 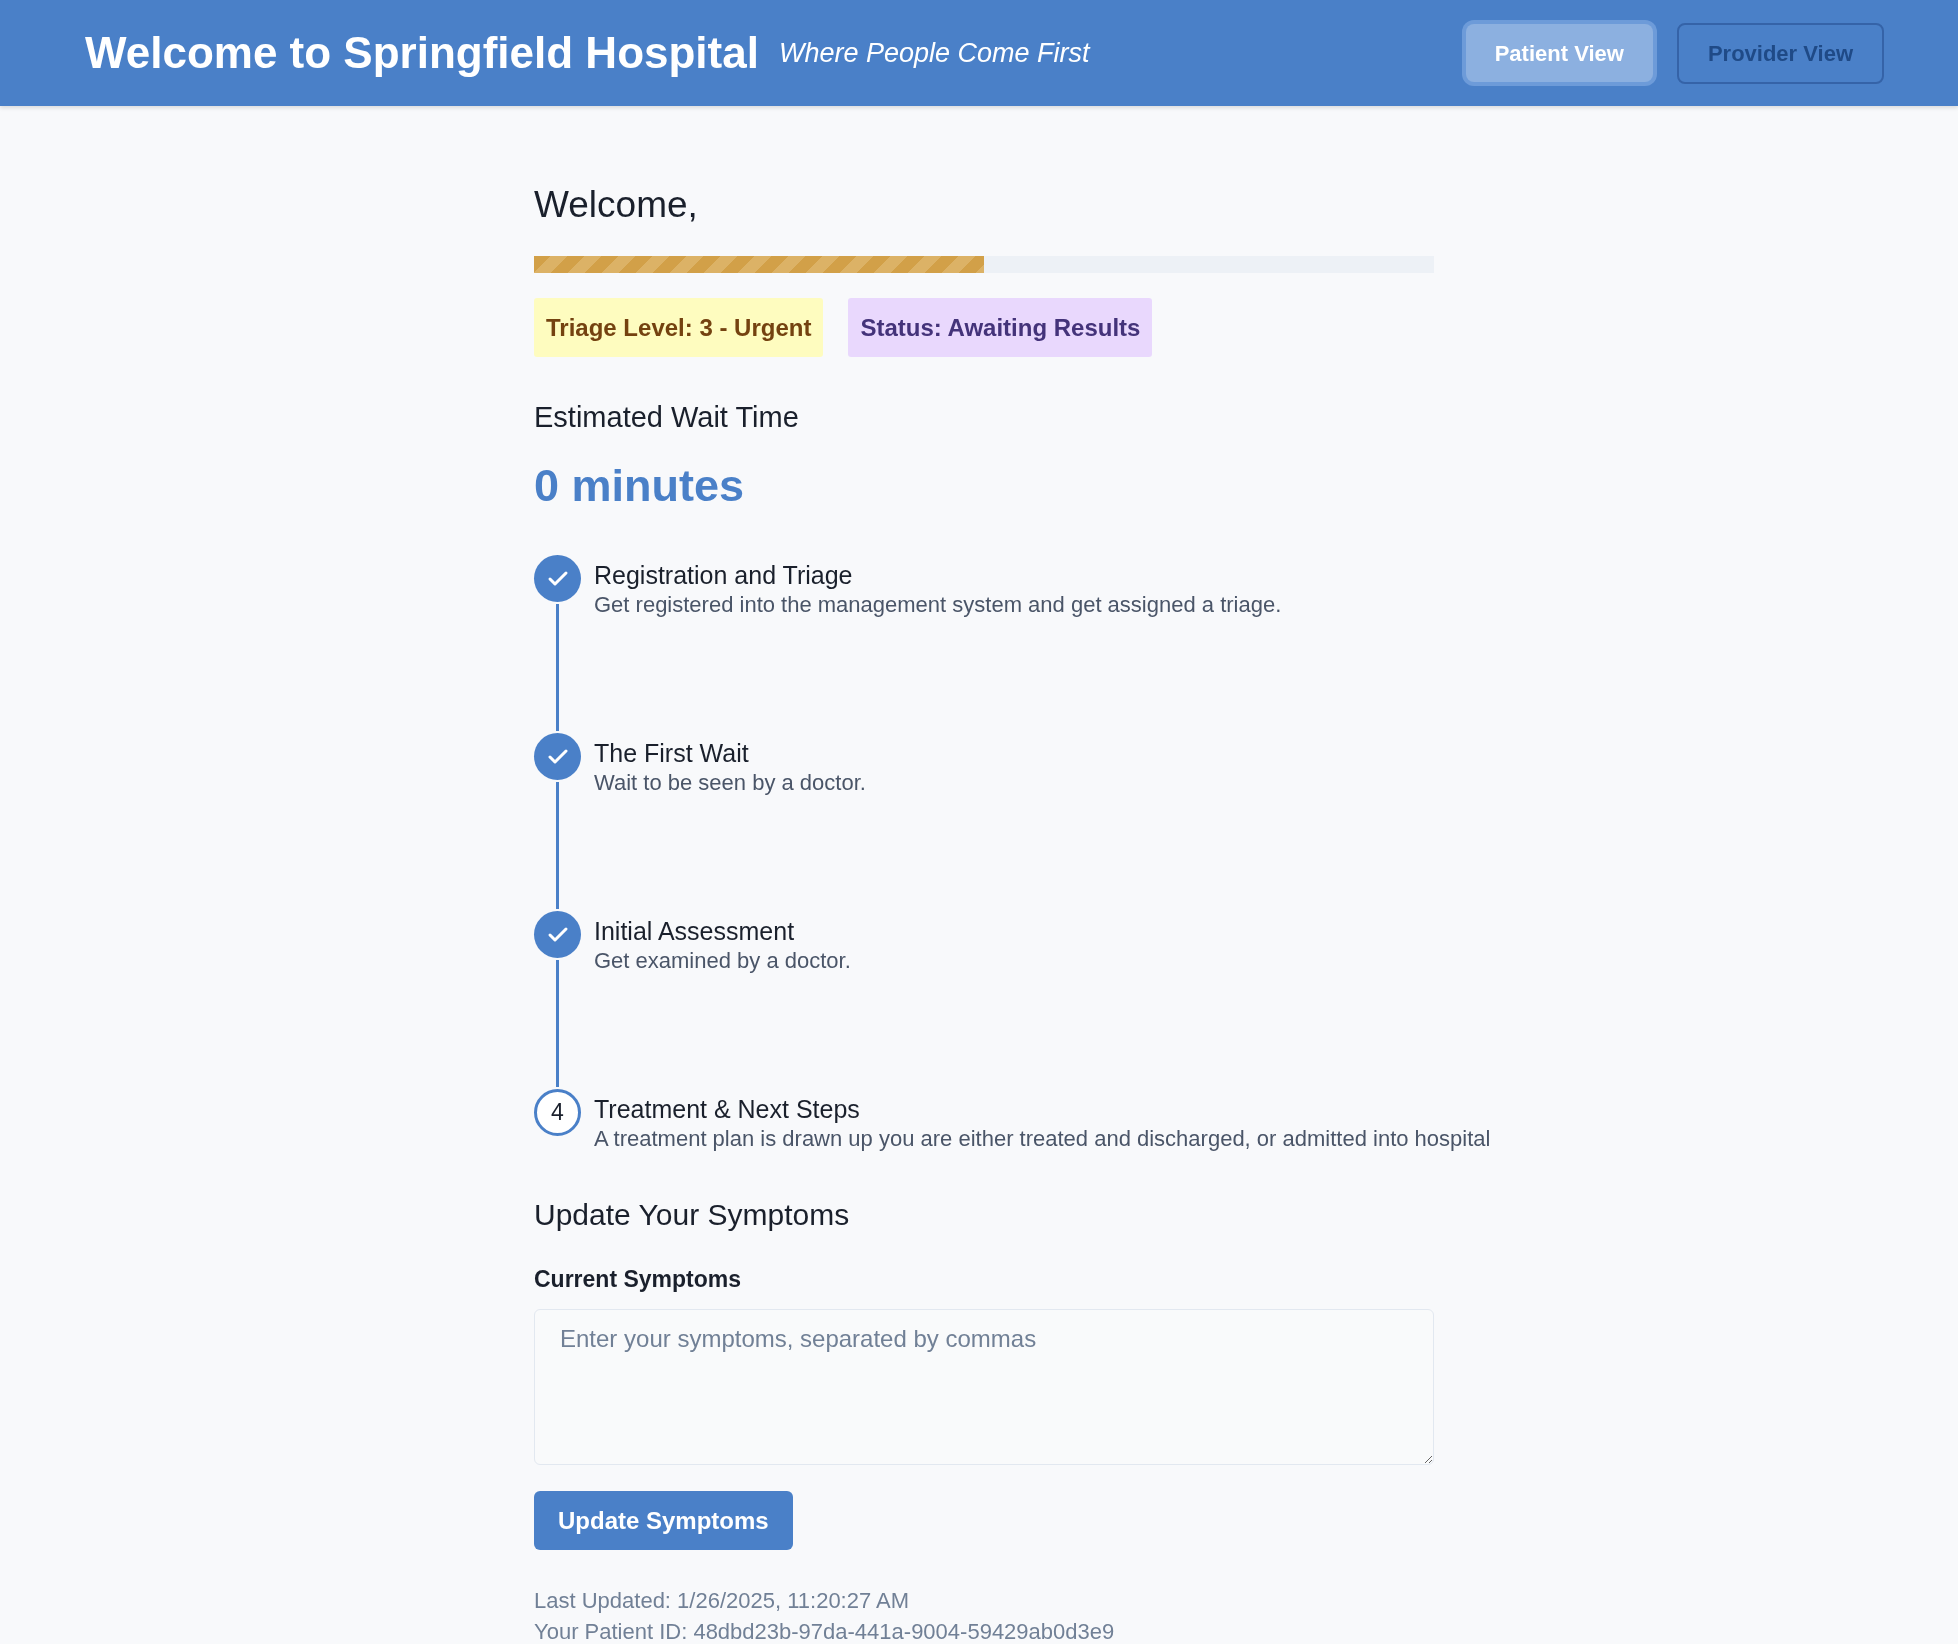 What do you see at coordinates (557, 1112) in the screenshot?
I see `step-number: 4` at bounding box center [557, 1112].